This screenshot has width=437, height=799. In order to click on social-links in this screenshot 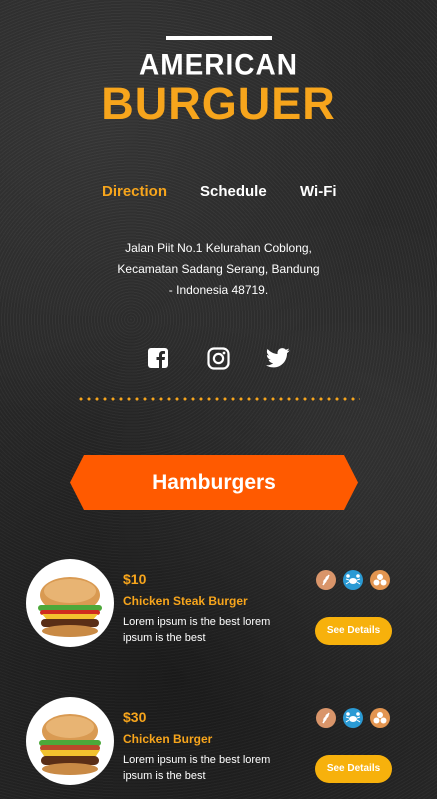, I will do `click(218, 360)`.